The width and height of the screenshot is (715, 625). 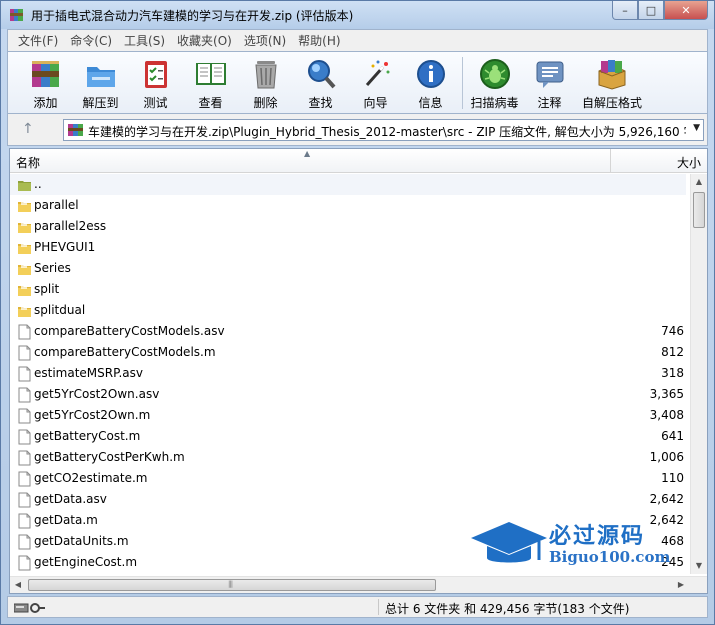 I want to click on minimize-button: –, so click(x=625, y=10).